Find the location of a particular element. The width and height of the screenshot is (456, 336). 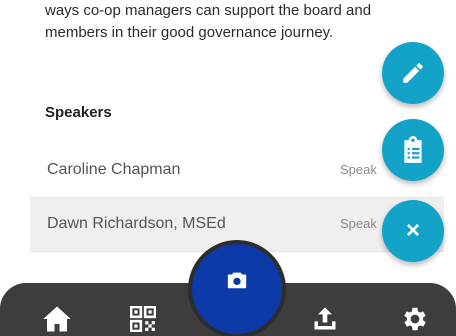

pencil-icon is located at coordinates (413, 73).